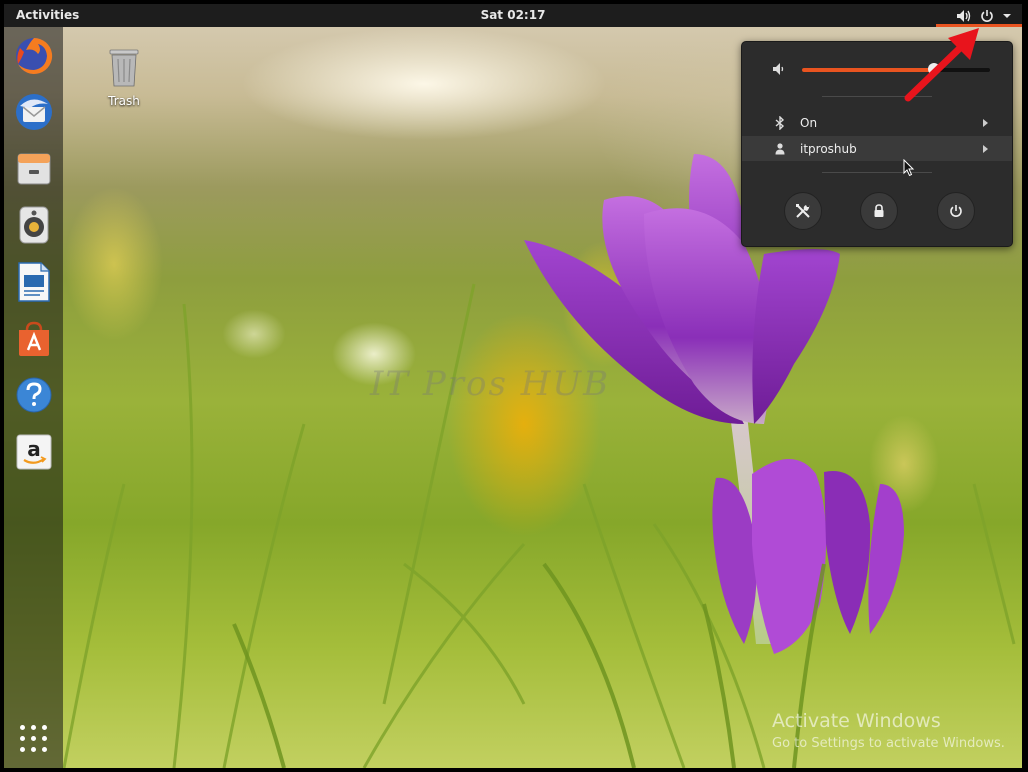 The width and height of the screenshot is (1028, 772). Describe the element at coordinates (34, 449) in the screenshot. I see `svg-text: a` at that location.